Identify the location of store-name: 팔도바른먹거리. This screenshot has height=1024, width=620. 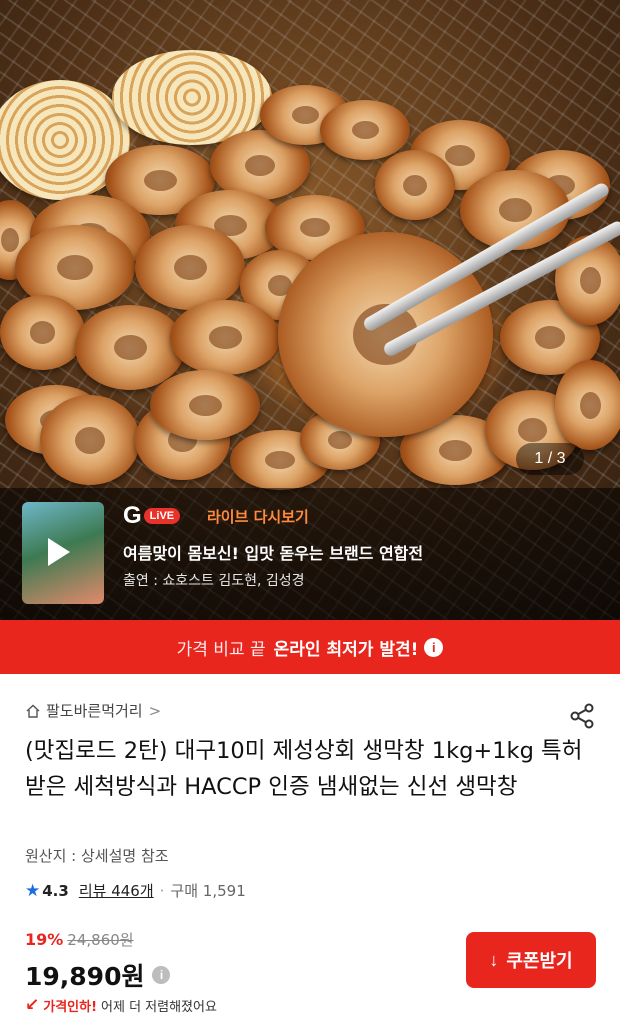
(94, 711).